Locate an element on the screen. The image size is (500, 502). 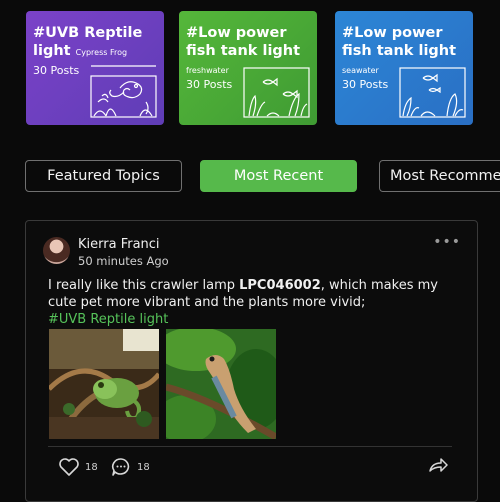
post-author: Kierra Franci is located at coordinates (119, 244).